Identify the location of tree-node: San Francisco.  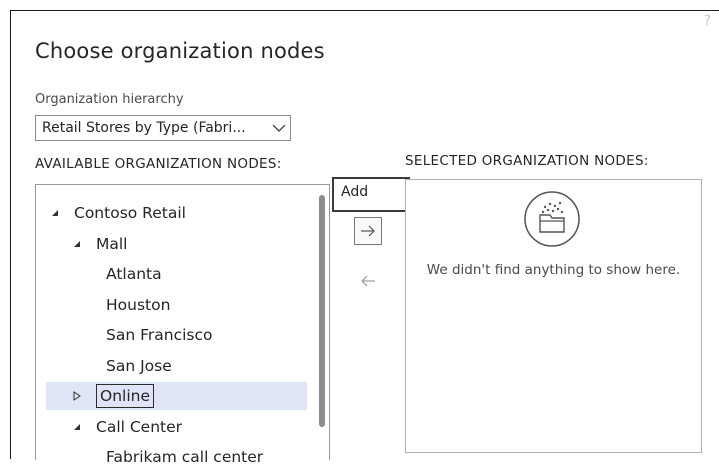
(176, 335).